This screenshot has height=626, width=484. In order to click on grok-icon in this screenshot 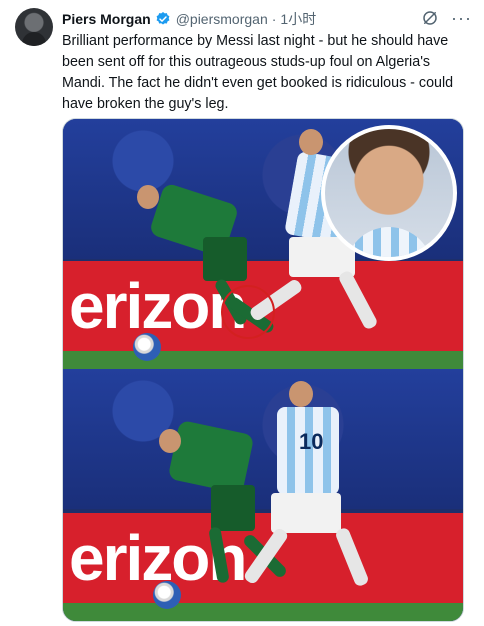, I will do `click(430, 18)`.